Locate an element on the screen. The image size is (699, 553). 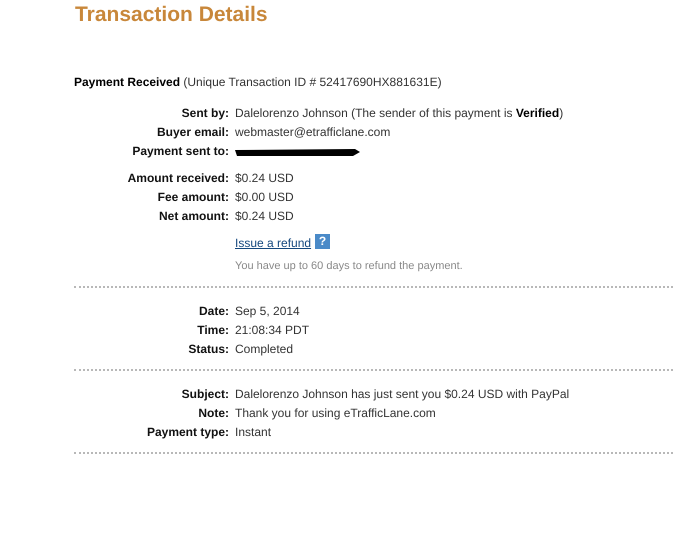
field-label: Net amount: is located at coordinates (194, 216).